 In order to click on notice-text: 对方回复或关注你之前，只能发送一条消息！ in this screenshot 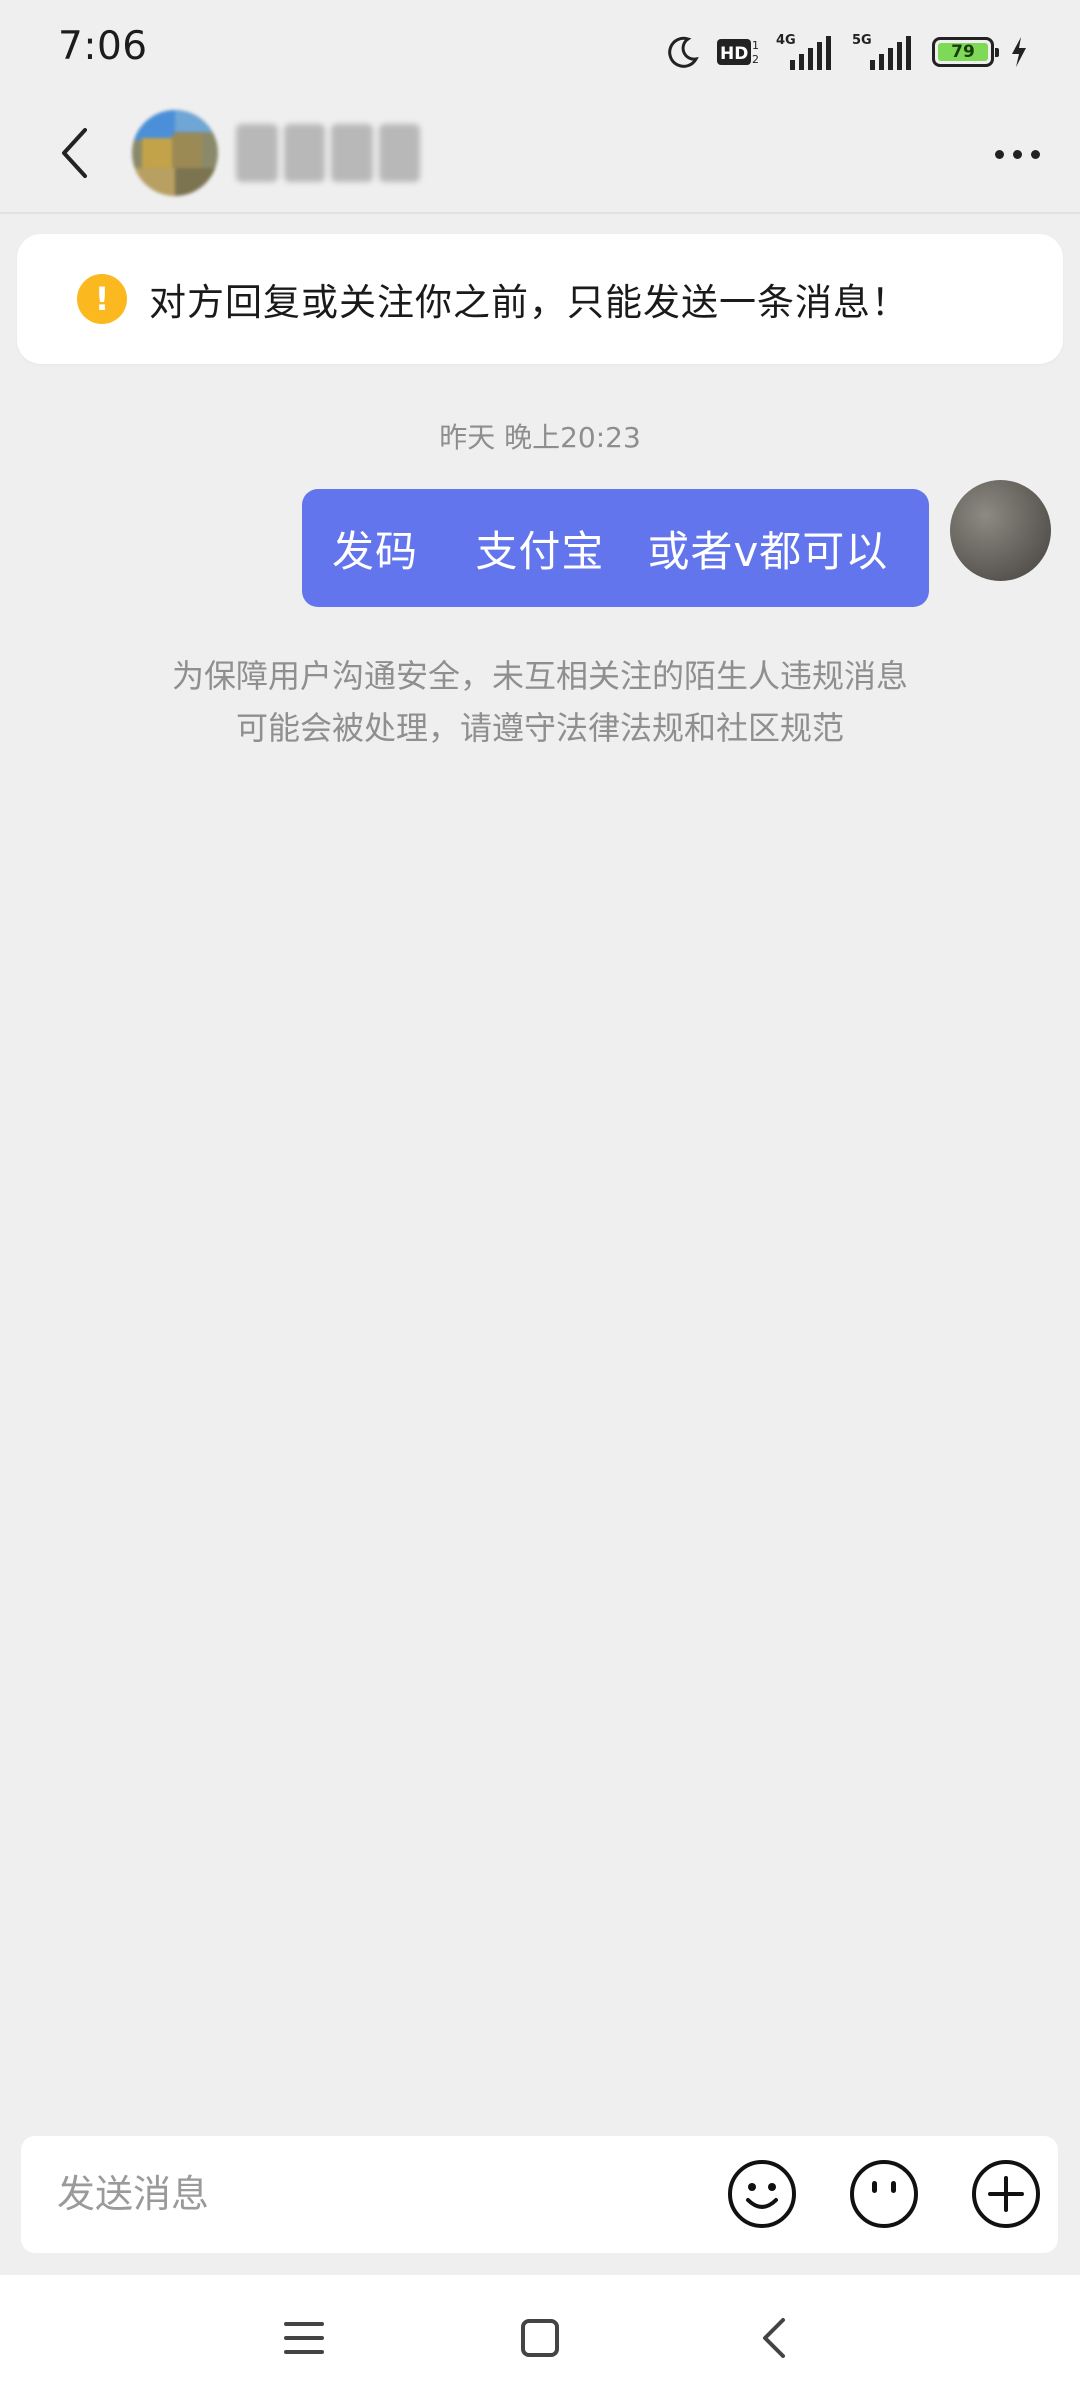, I will do `click(529, 302)`.